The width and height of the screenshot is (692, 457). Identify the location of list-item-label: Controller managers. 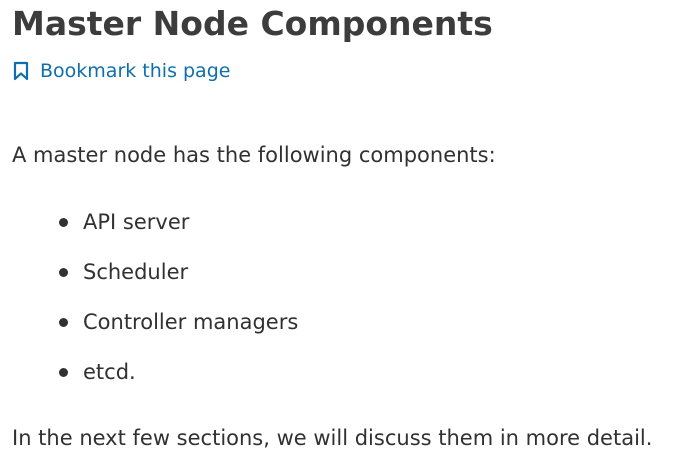
(191, 322).